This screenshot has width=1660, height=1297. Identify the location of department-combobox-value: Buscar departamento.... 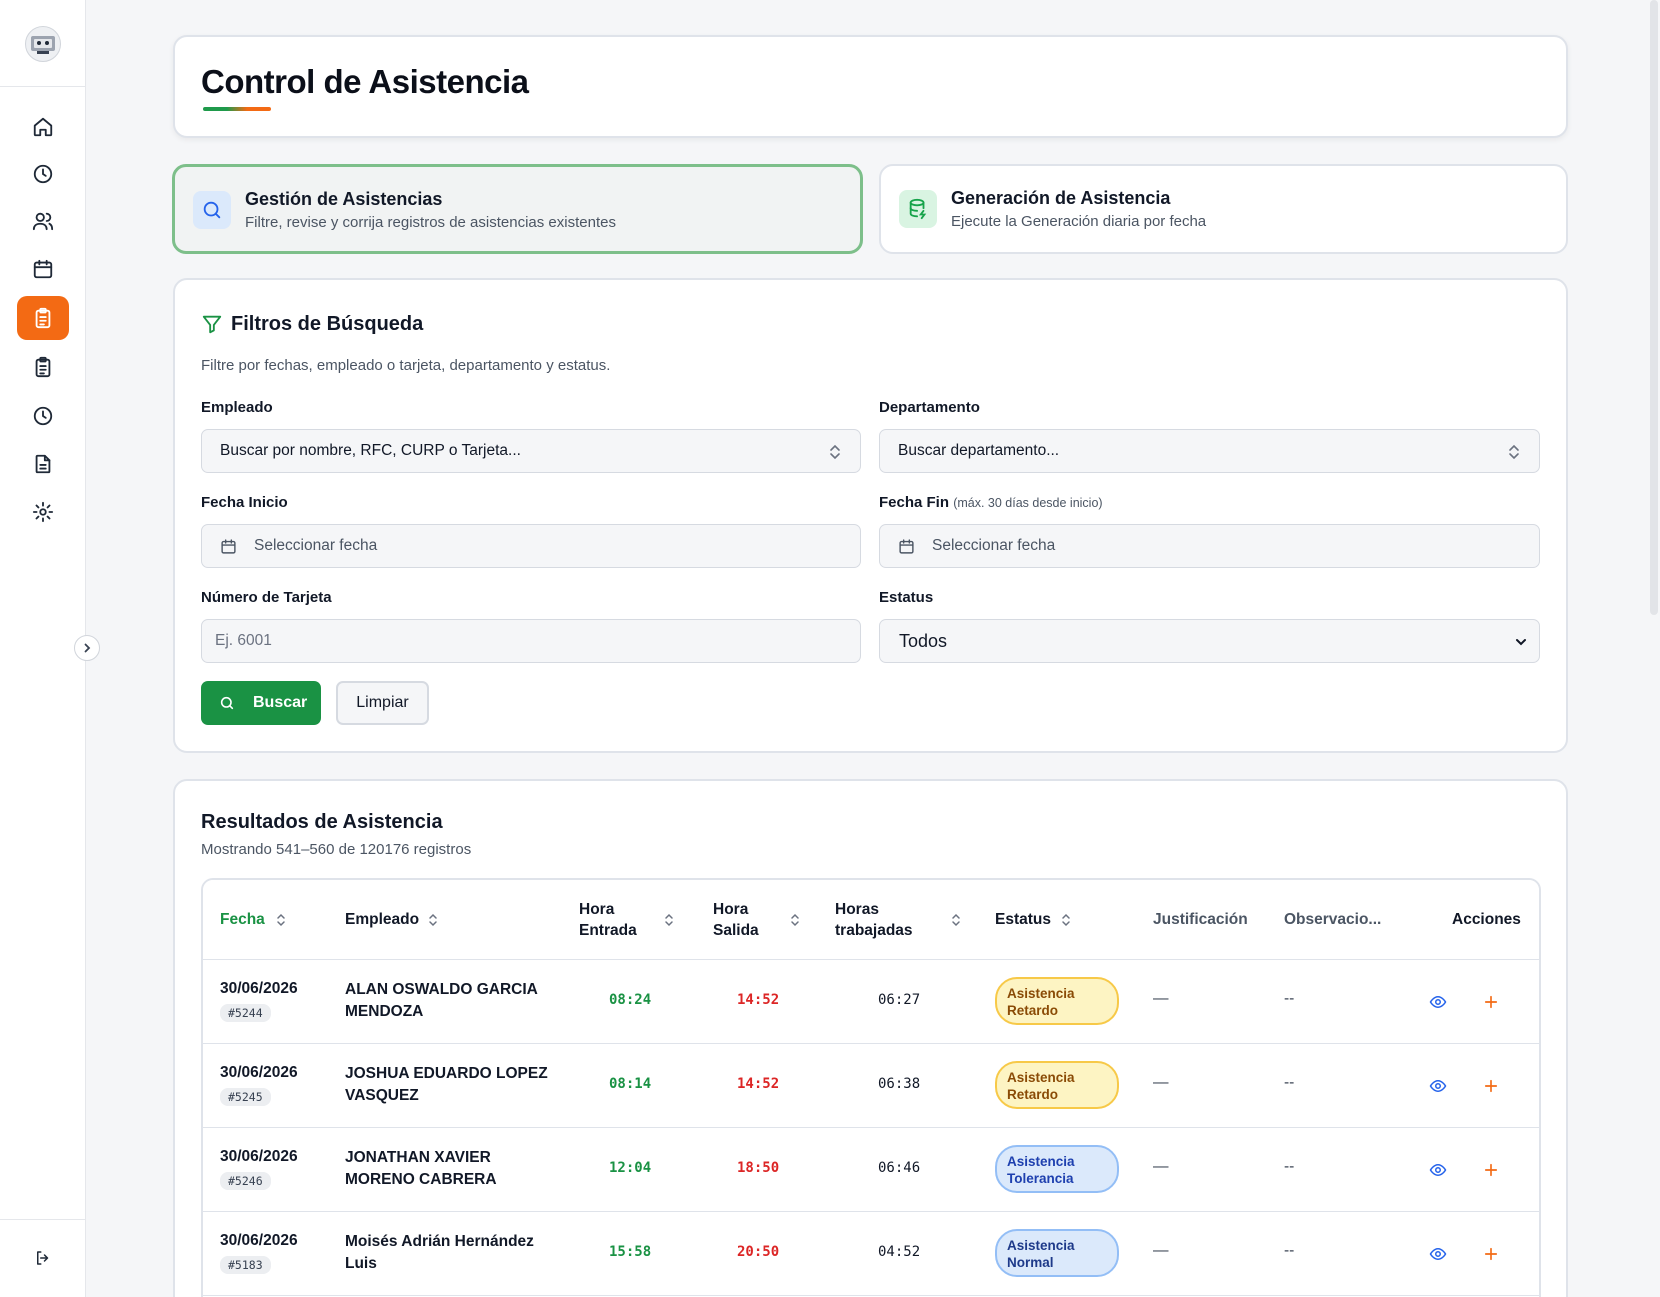
(979, 450).